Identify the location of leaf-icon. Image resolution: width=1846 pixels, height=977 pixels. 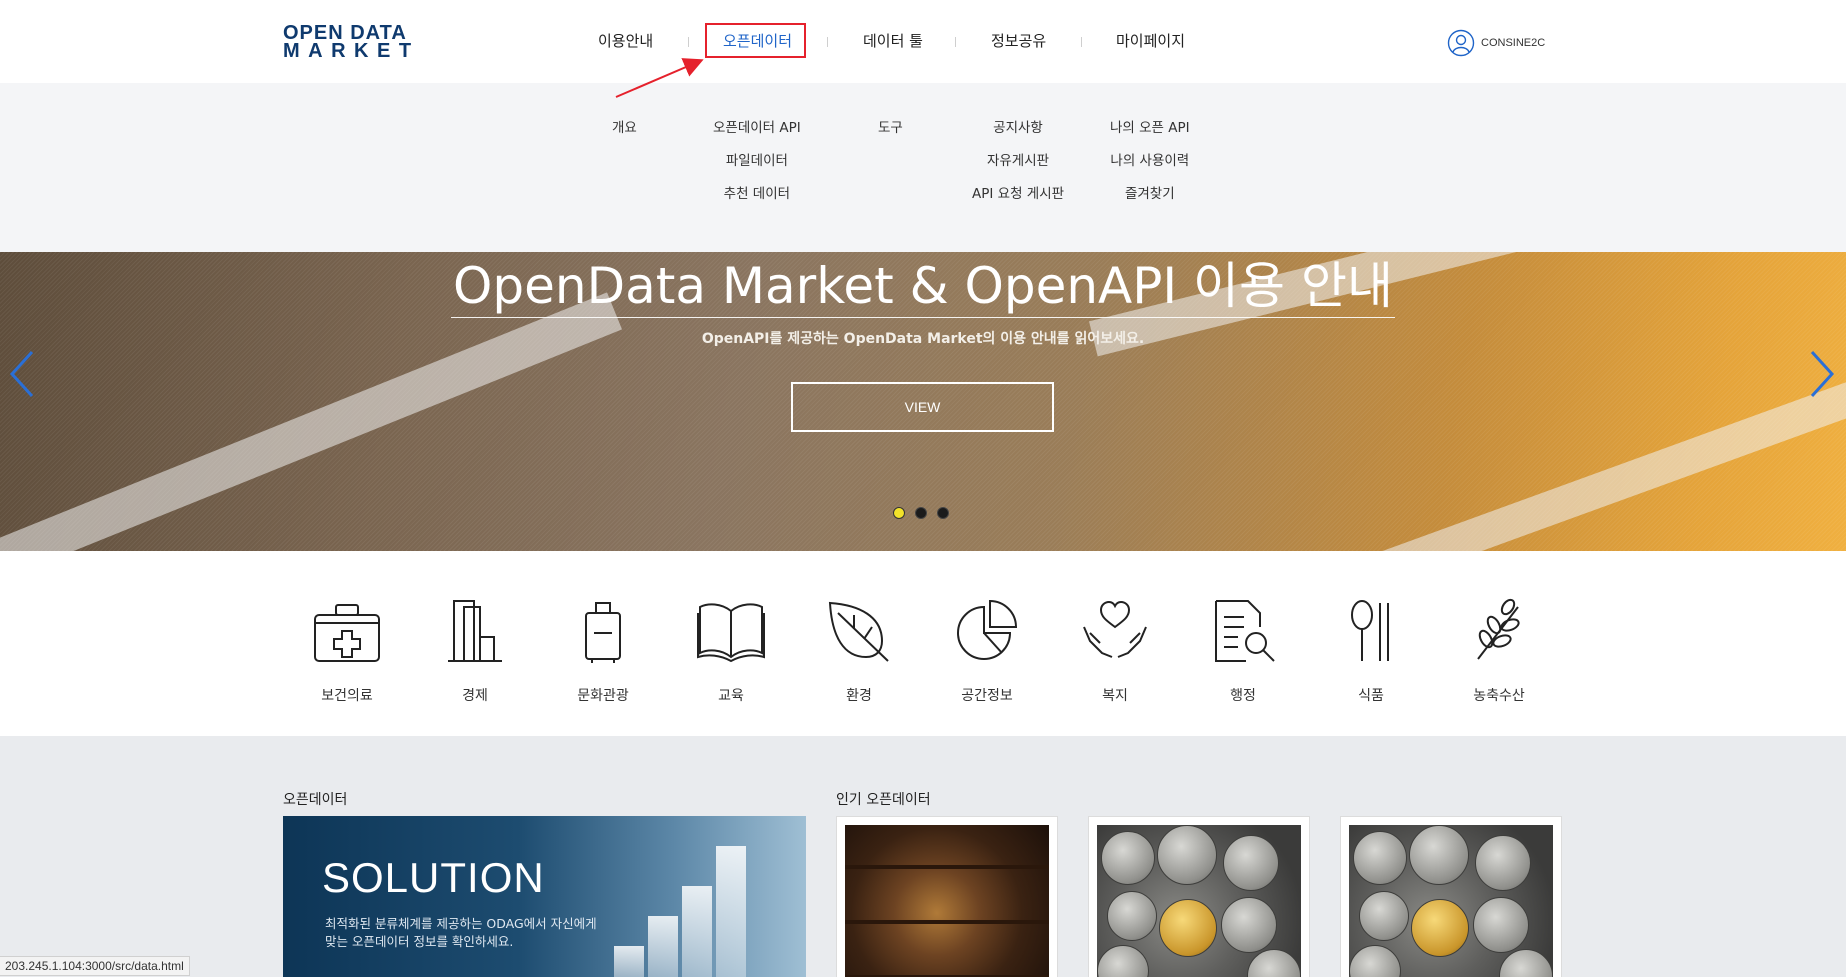
(858, 631).